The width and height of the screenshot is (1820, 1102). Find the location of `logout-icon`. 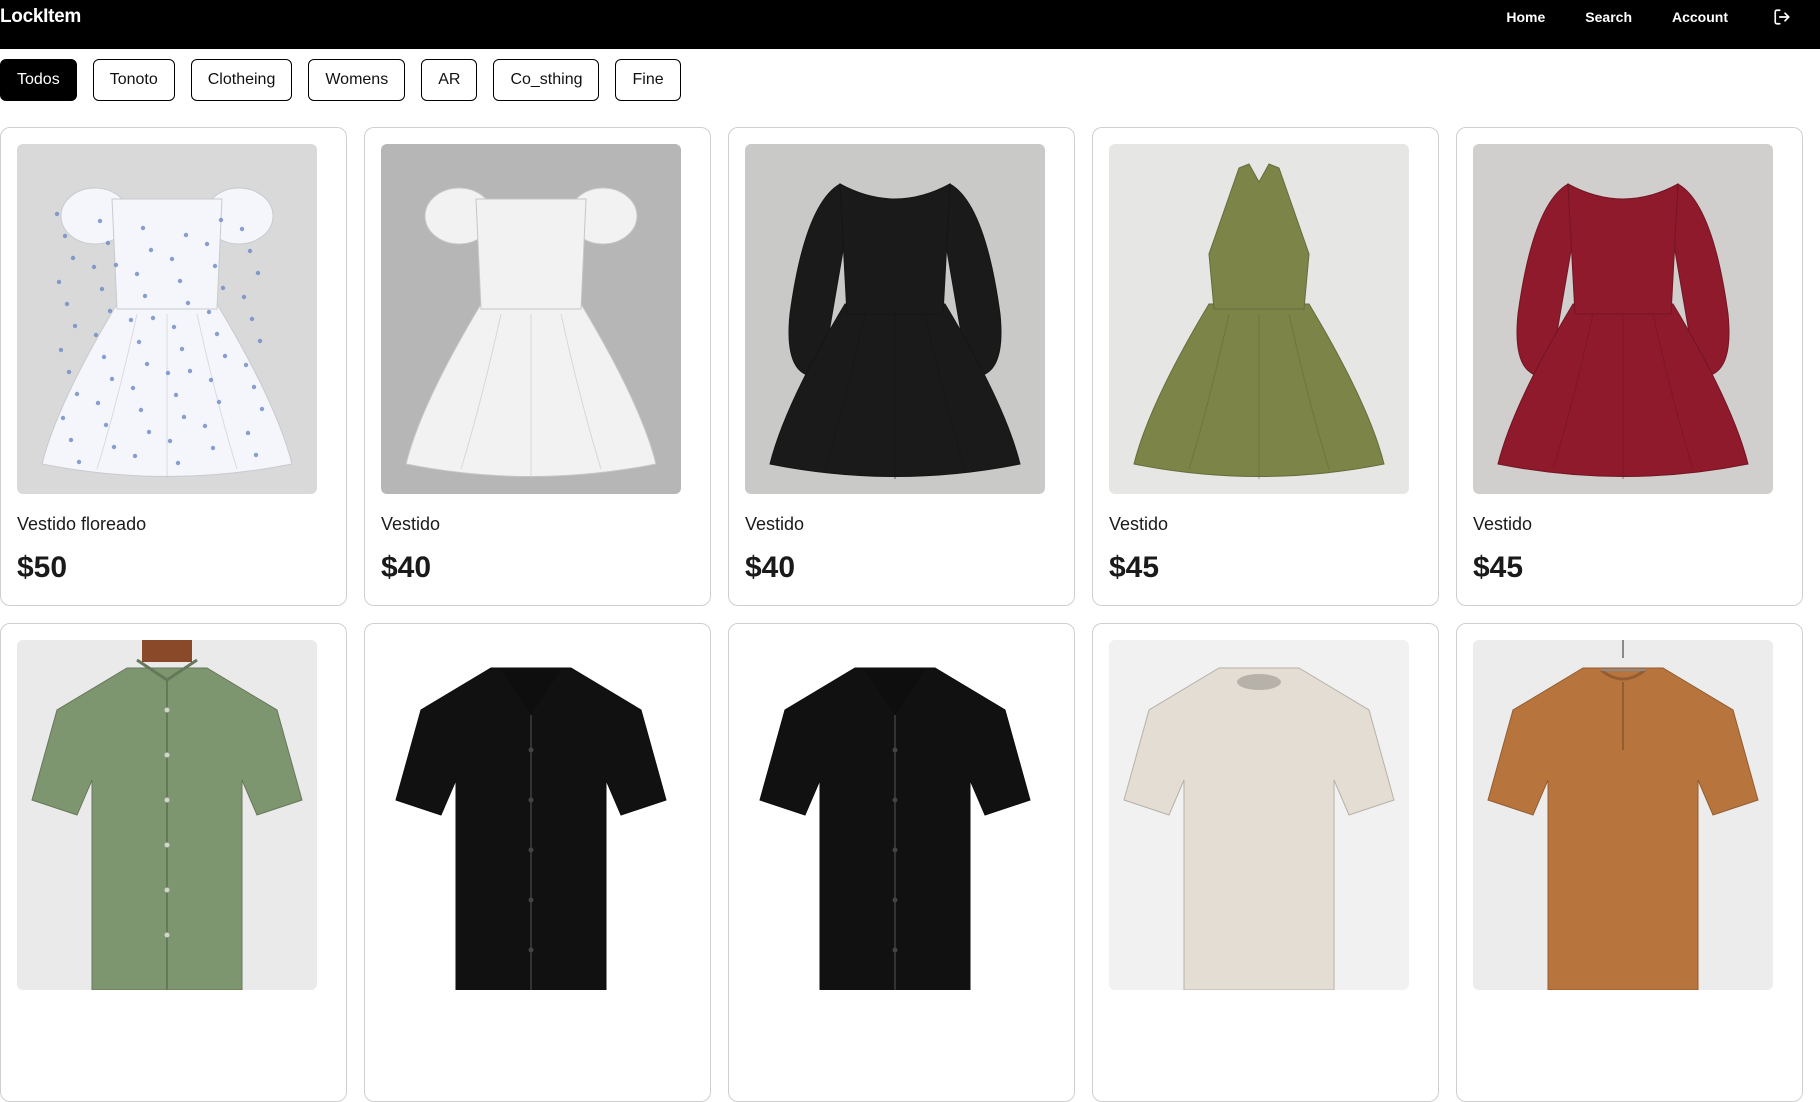

logout-icon is located at coordinates (1782, 17).